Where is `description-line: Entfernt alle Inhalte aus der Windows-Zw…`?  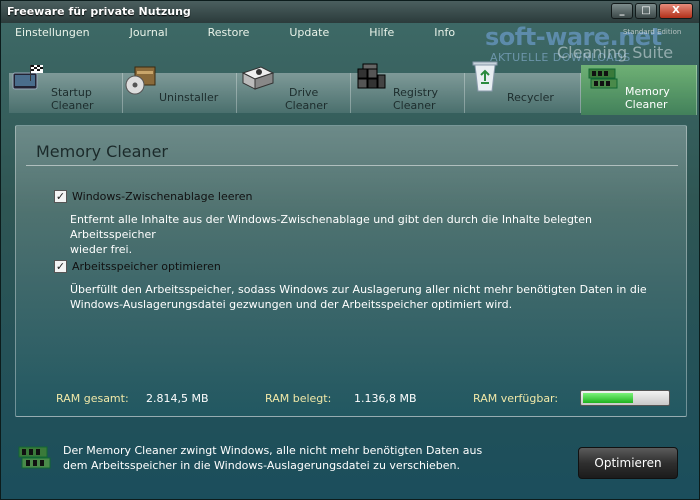
description-line: Entfernt alle Inhalte aus der Windows-Zw… is located at coordinates (331, 227).